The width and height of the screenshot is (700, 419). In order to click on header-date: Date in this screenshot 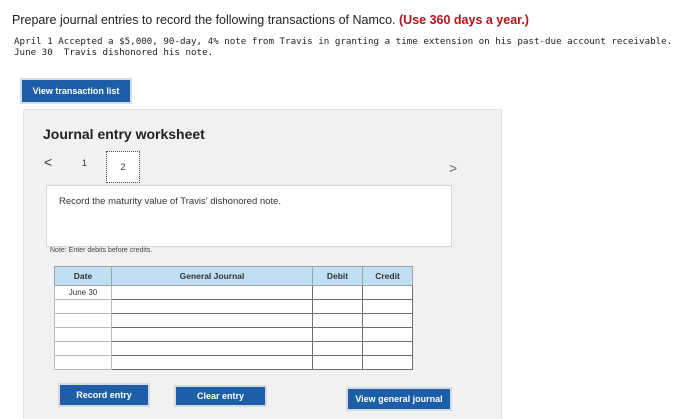, I will do `click(83, 276)`.